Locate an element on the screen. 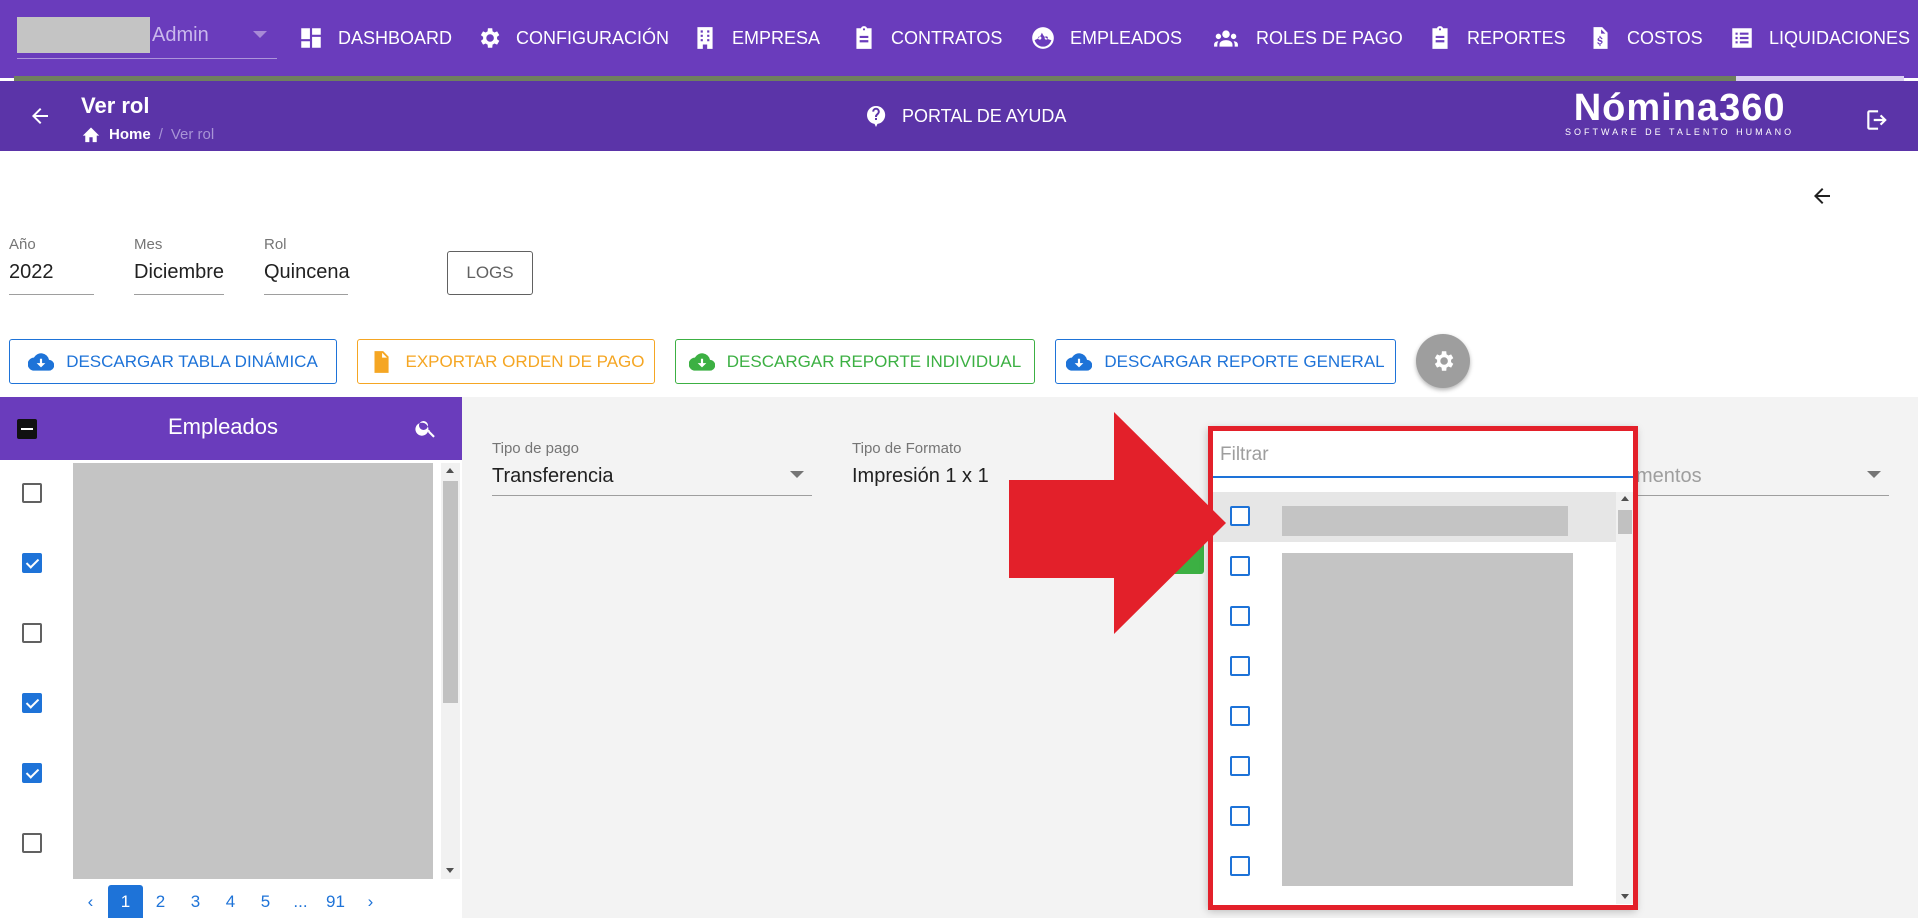 The image size is (1918, 918). nav-roles-de-pago: ROLES DE PAGO is located at coordinates (1306, 38).